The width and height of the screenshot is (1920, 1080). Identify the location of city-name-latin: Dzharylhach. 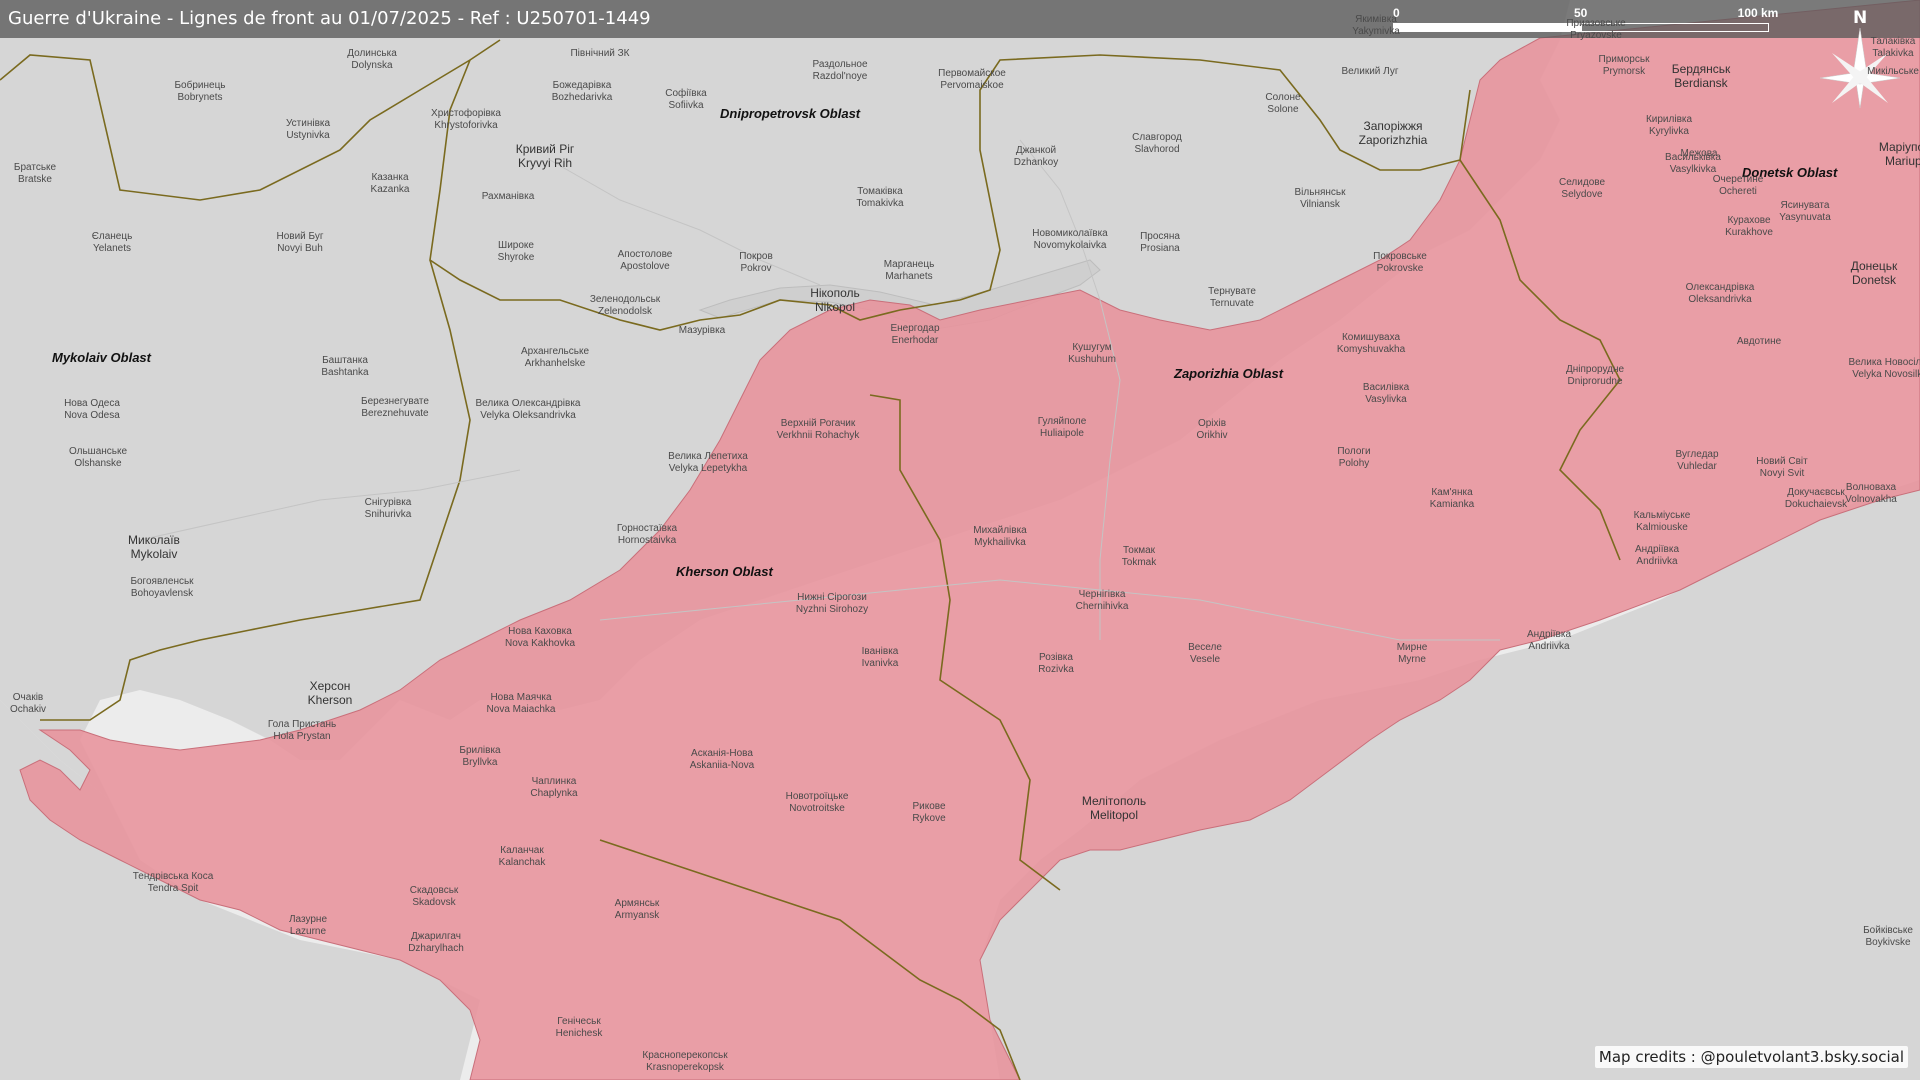
(436, 948).